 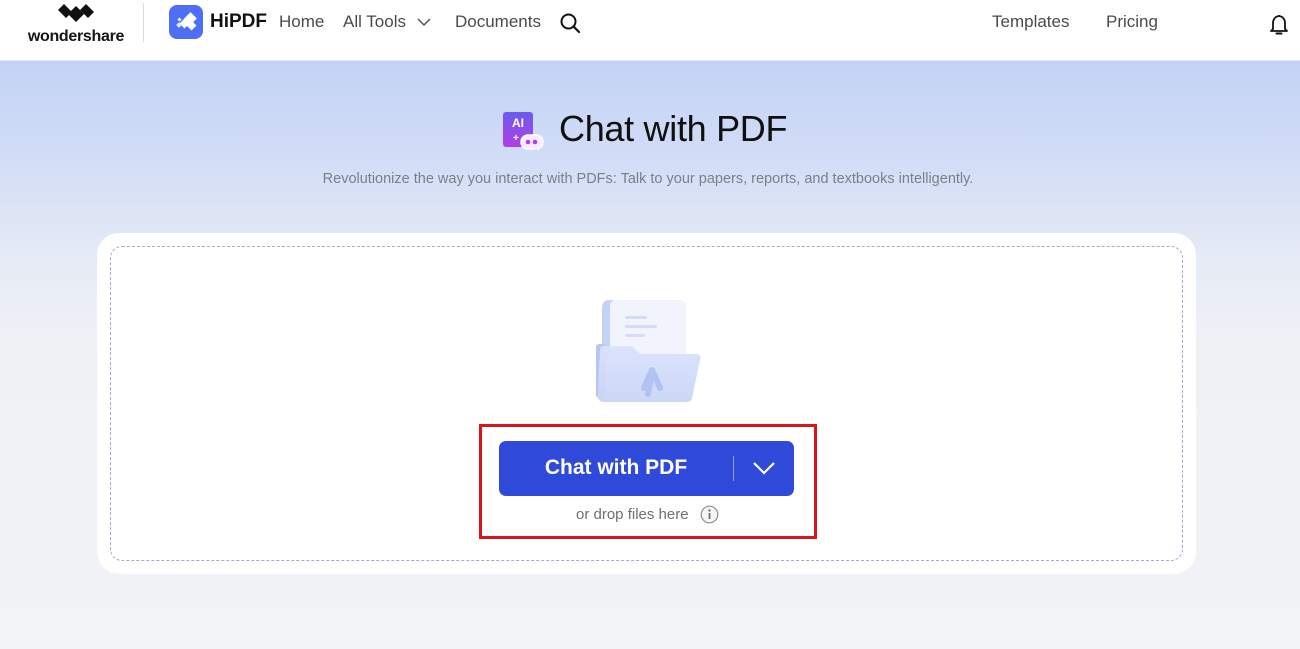 What do you see at coordinates (1030, 22) in the screenshot?
I see `nav-templates: Templates` at bounding box center [1030, 22].